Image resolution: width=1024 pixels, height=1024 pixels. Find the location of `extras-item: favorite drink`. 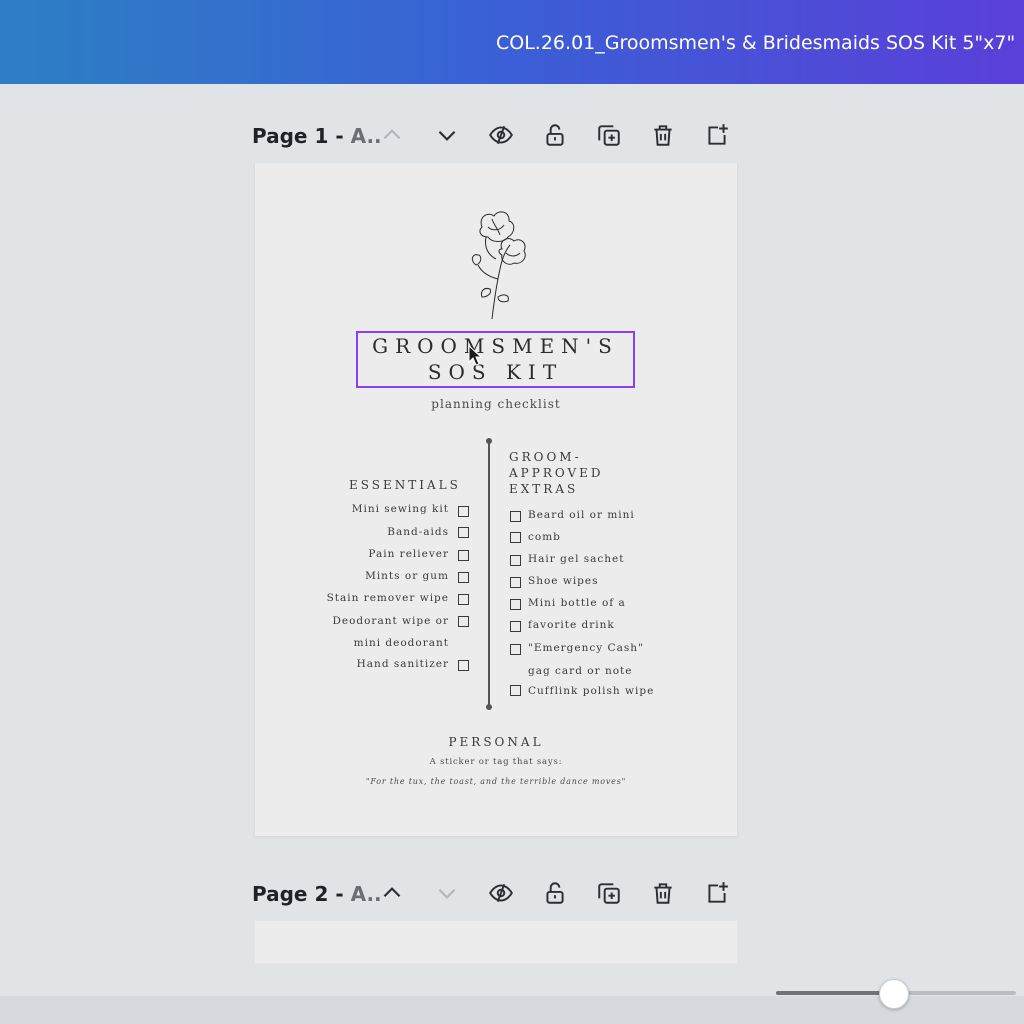

extras-item: favorite drink is located at coordinates (571, 625).